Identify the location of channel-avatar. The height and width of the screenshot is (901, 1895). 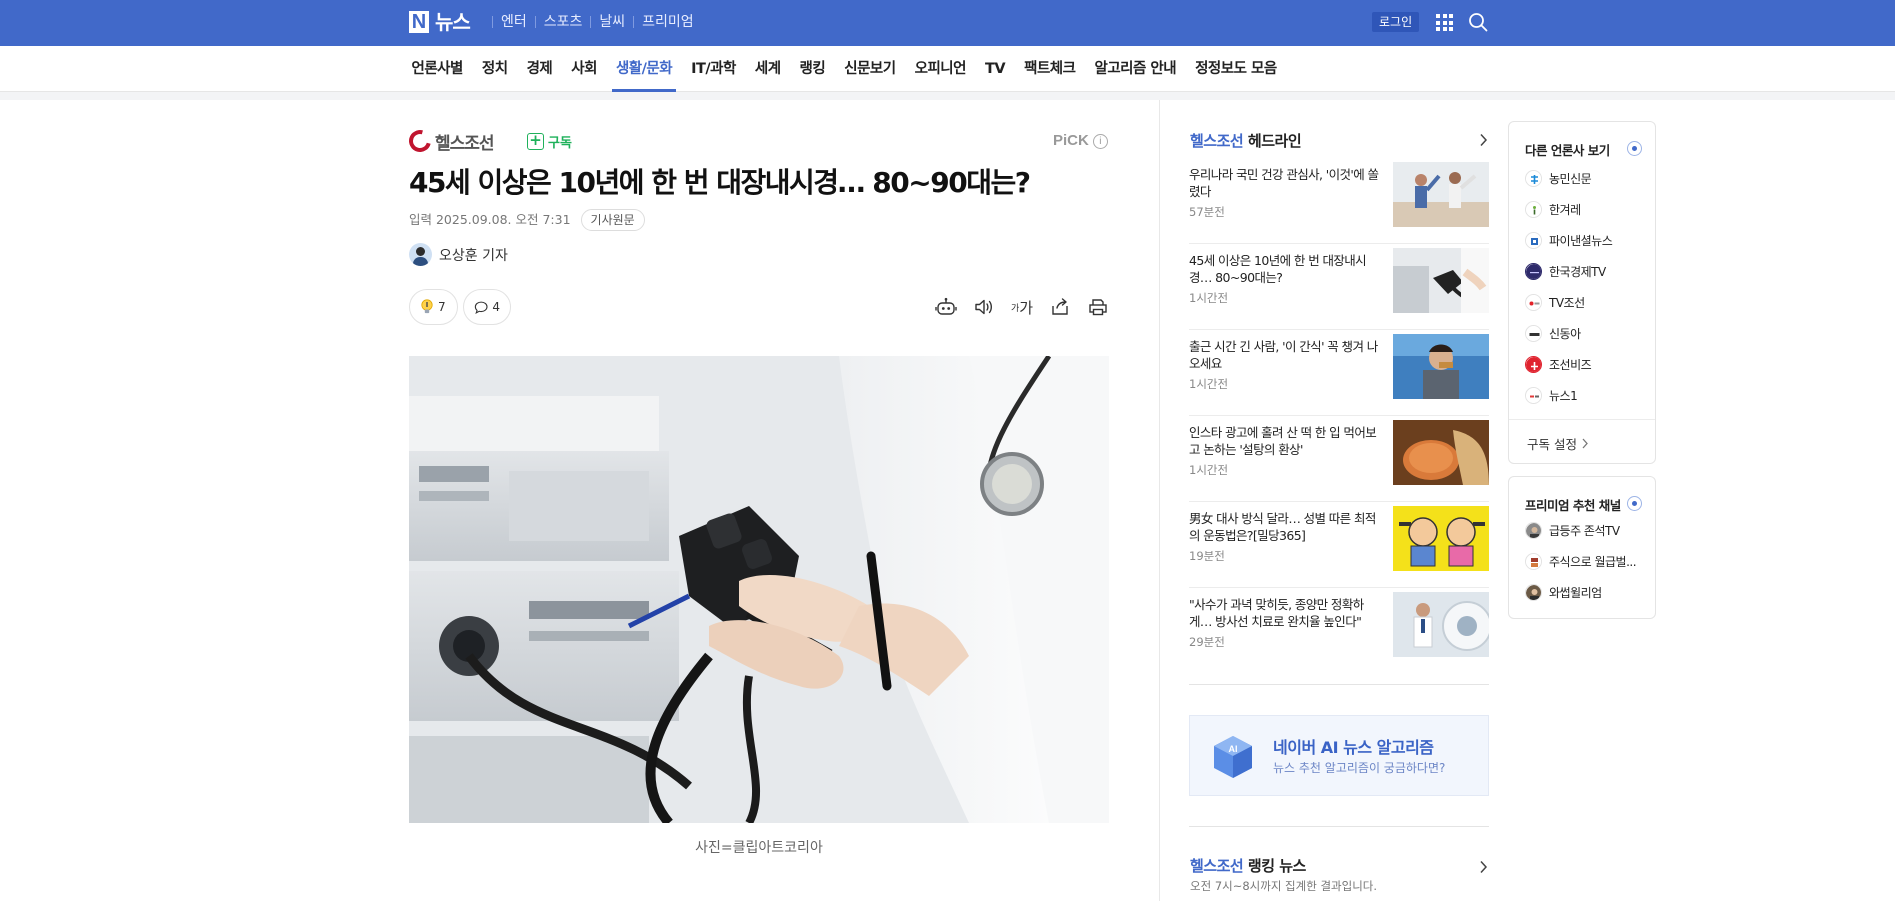
(1533, 530).